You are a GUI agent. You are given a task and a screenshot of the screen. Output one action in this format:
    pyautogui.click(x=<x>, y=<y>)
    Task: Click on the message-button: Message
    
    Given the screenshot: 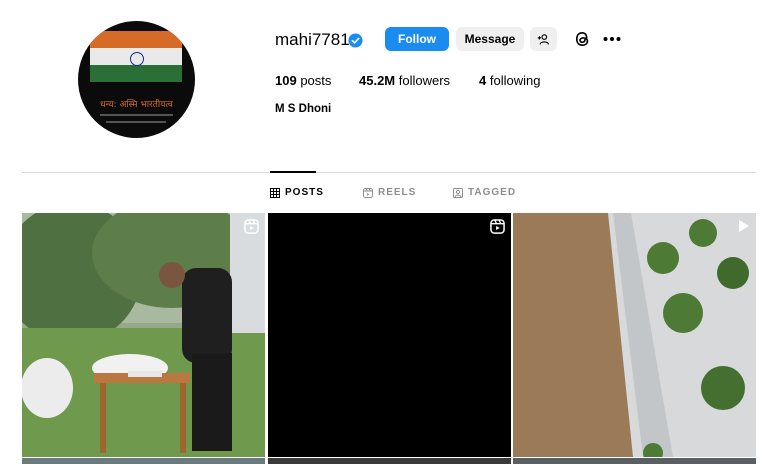 What is the action you would take?
    pyautogui.click(x=490, y=39)
    